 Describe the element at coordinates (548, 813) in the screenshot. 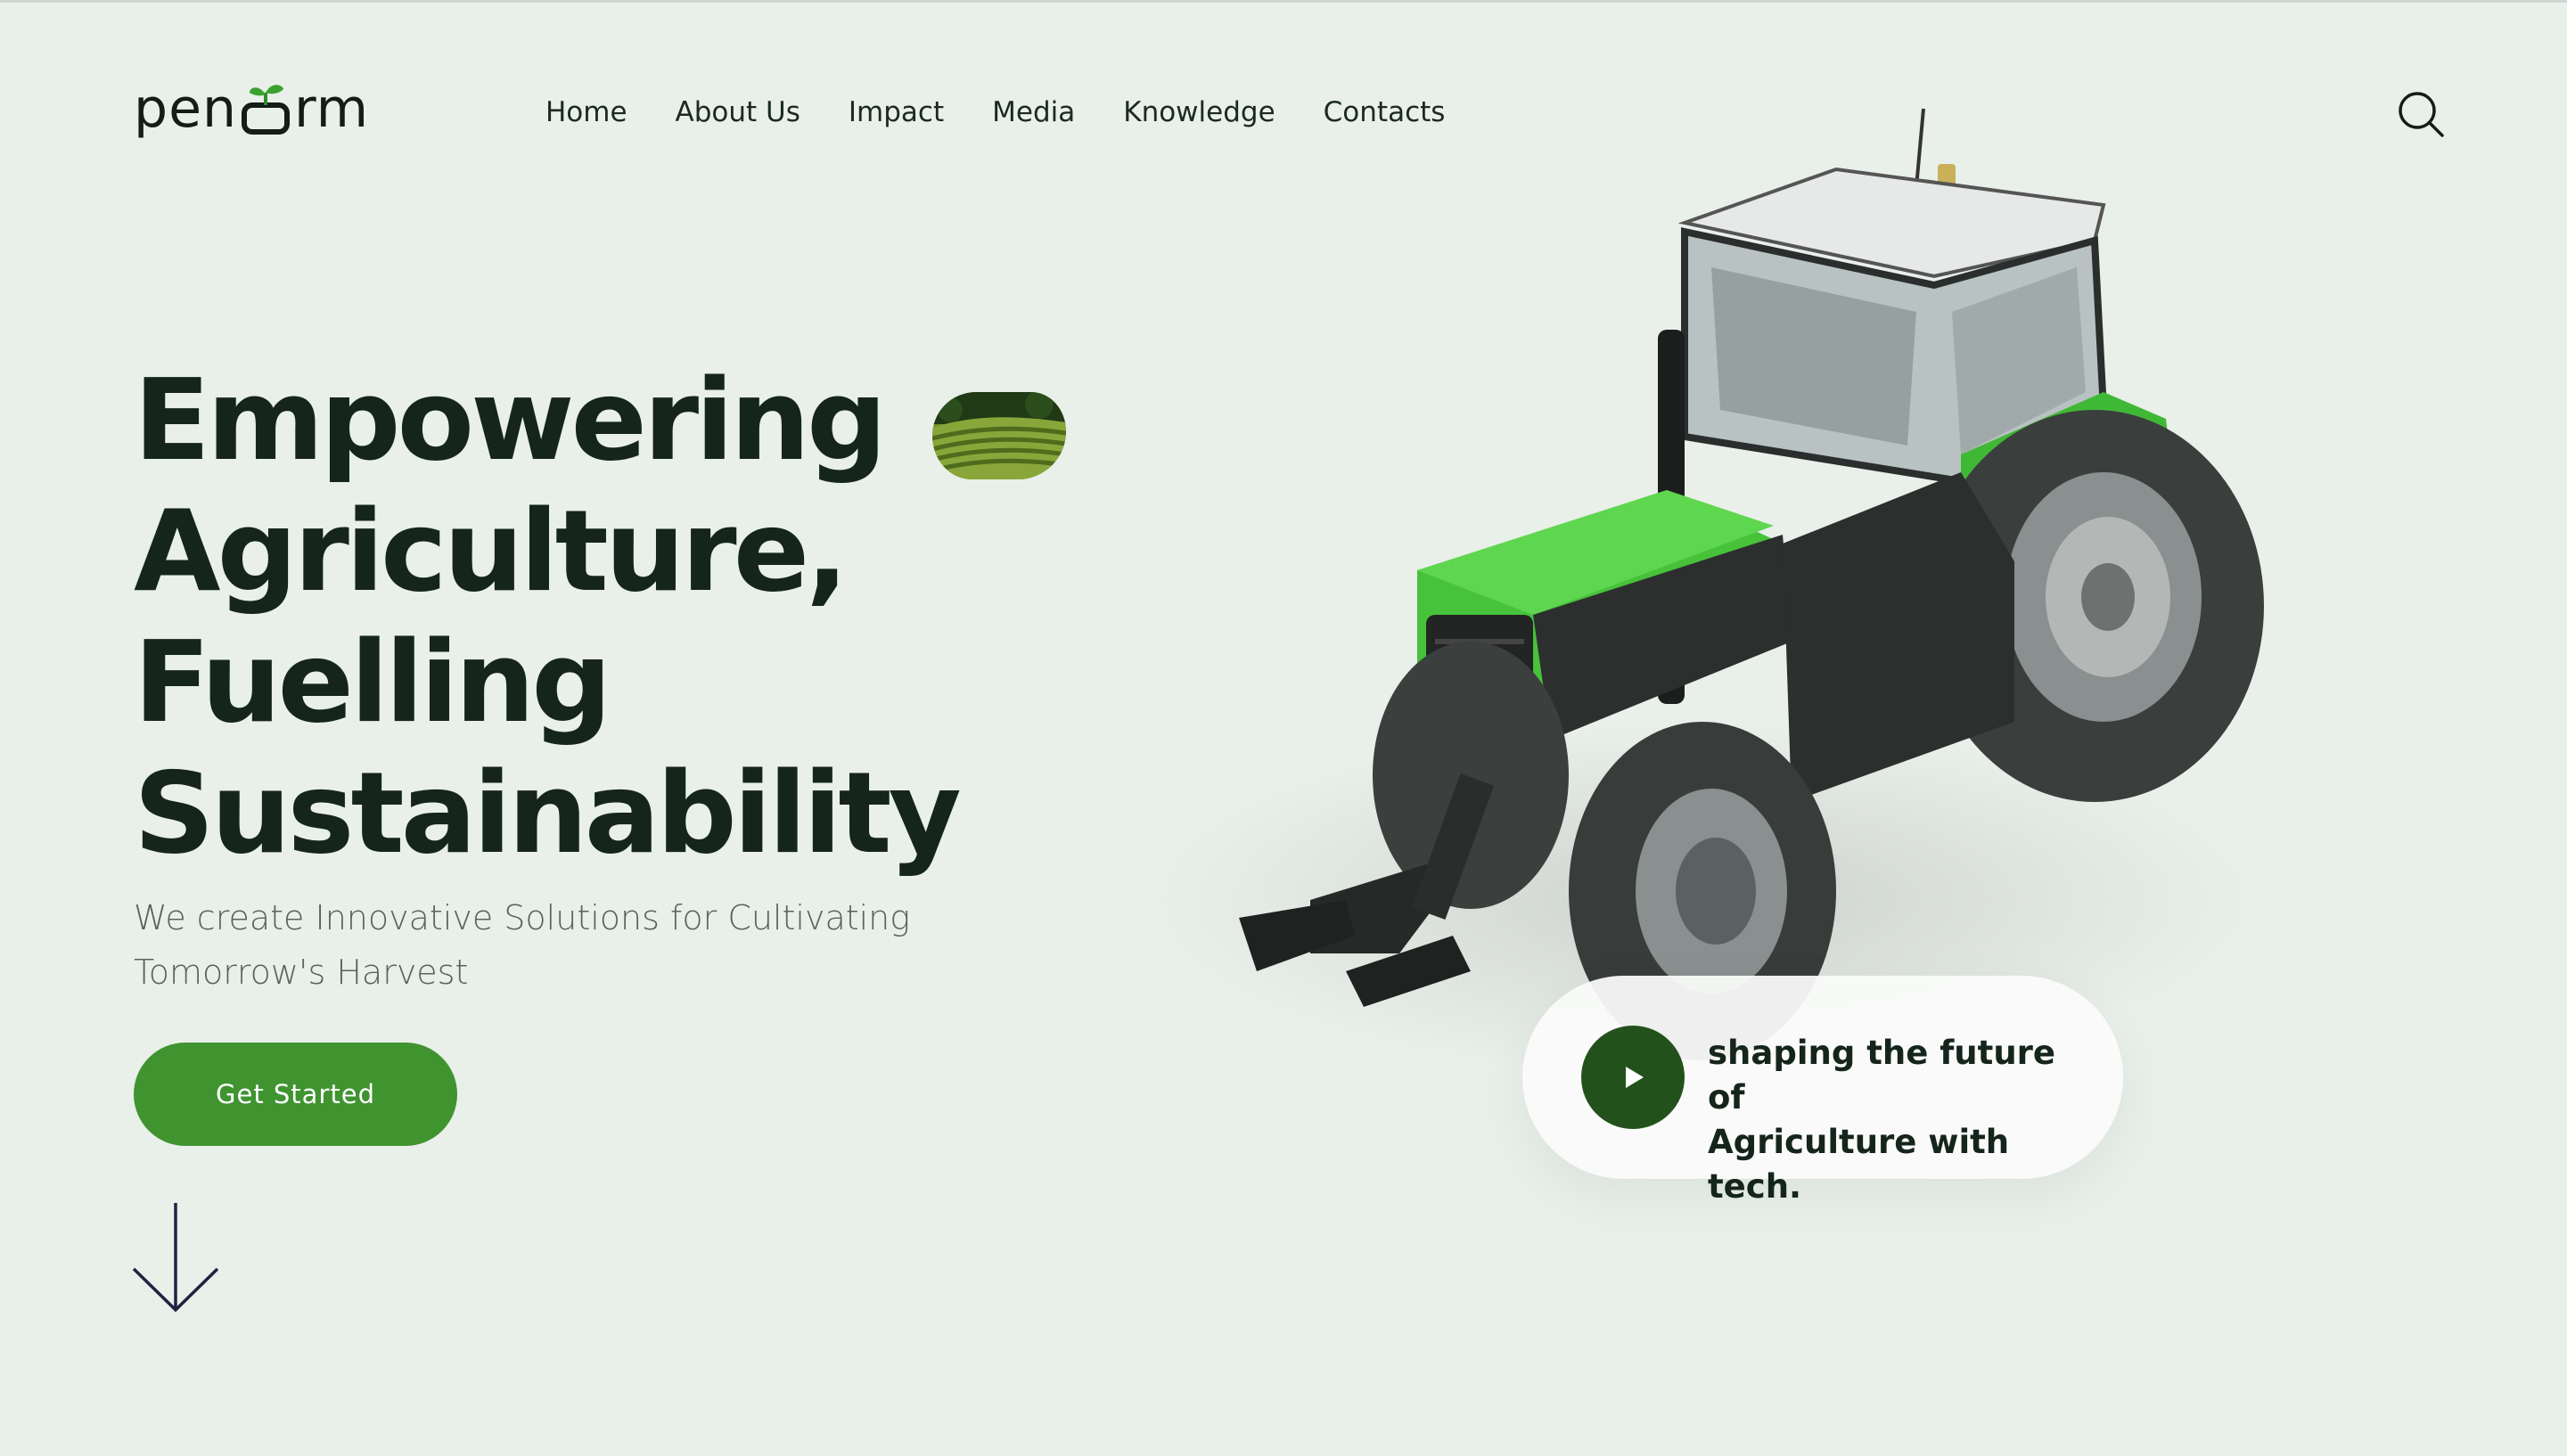

I see `headline-line: Sustainability` at that location.